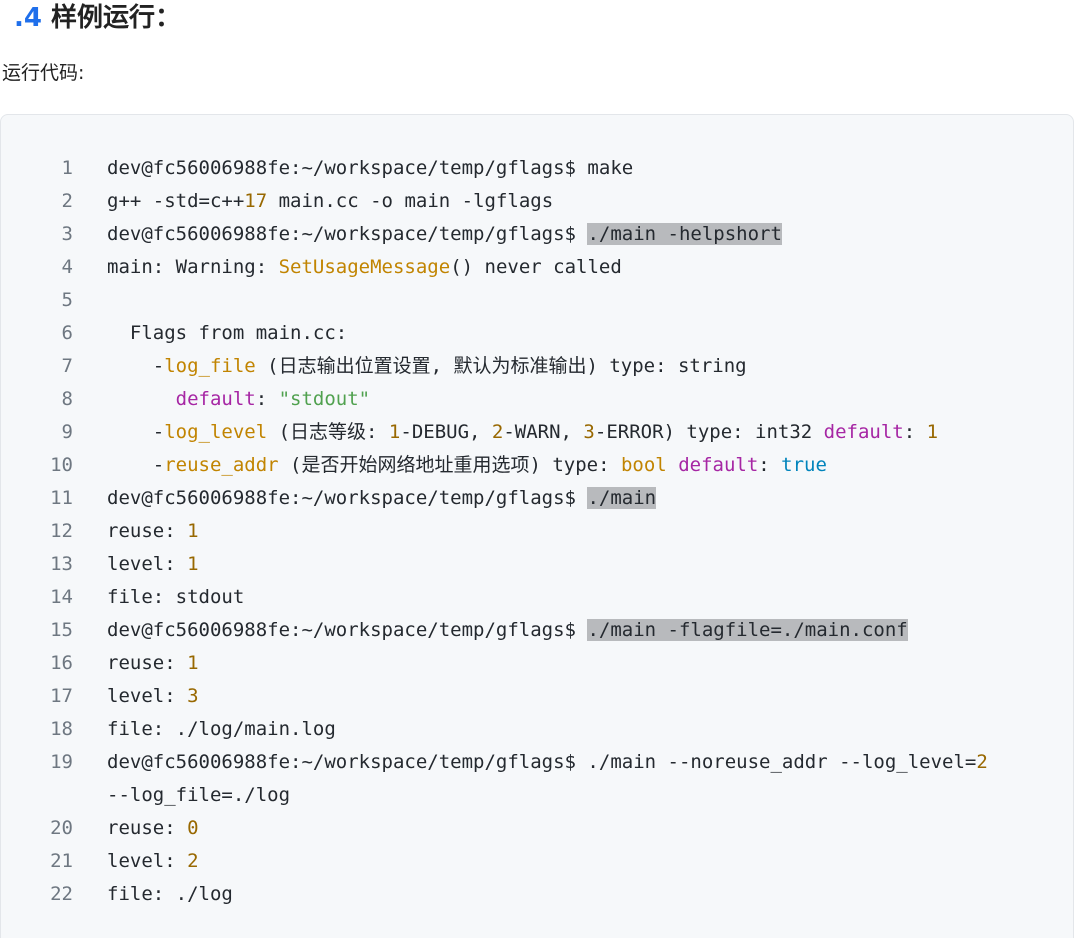 The height and width of the screenshot is (938, 1074). Describe the element at coordinates (256, 201) in the screenshot. I see `code-token: 17` at that location.